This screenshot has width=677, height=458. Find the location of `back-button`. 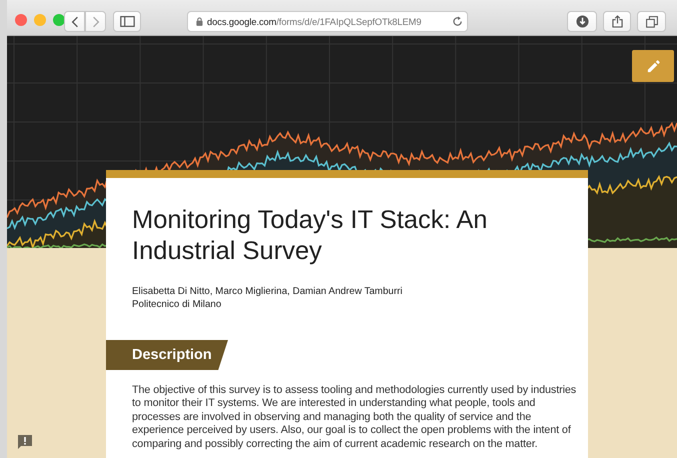

back-button is located at coordinates (74, 21).